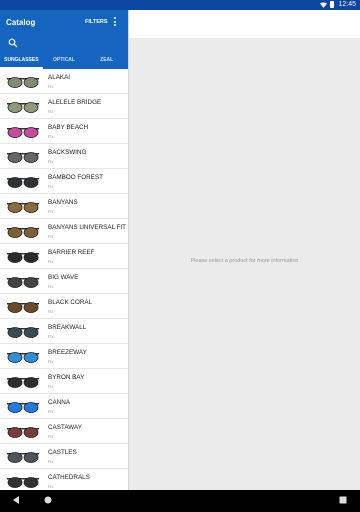 The width and height of the screenshot is (360, 512). What do you see at coordinates (347, 4) in the screenshot?
I see `status-time: 12:45` at bounding box center [347, 4].